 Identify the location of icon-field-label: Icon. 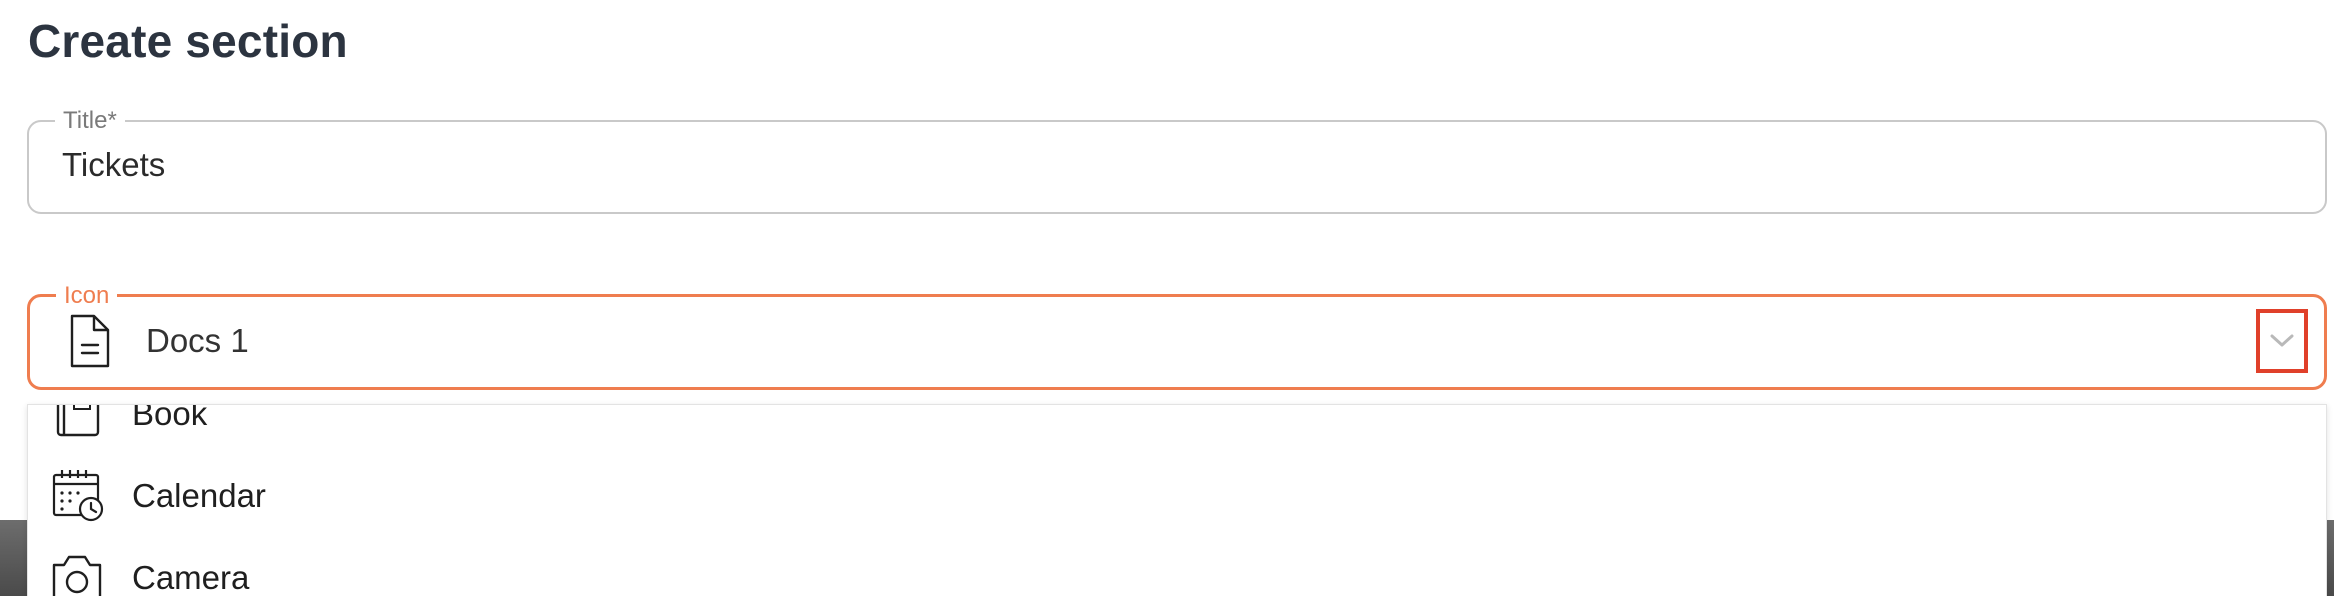
(87, 296).